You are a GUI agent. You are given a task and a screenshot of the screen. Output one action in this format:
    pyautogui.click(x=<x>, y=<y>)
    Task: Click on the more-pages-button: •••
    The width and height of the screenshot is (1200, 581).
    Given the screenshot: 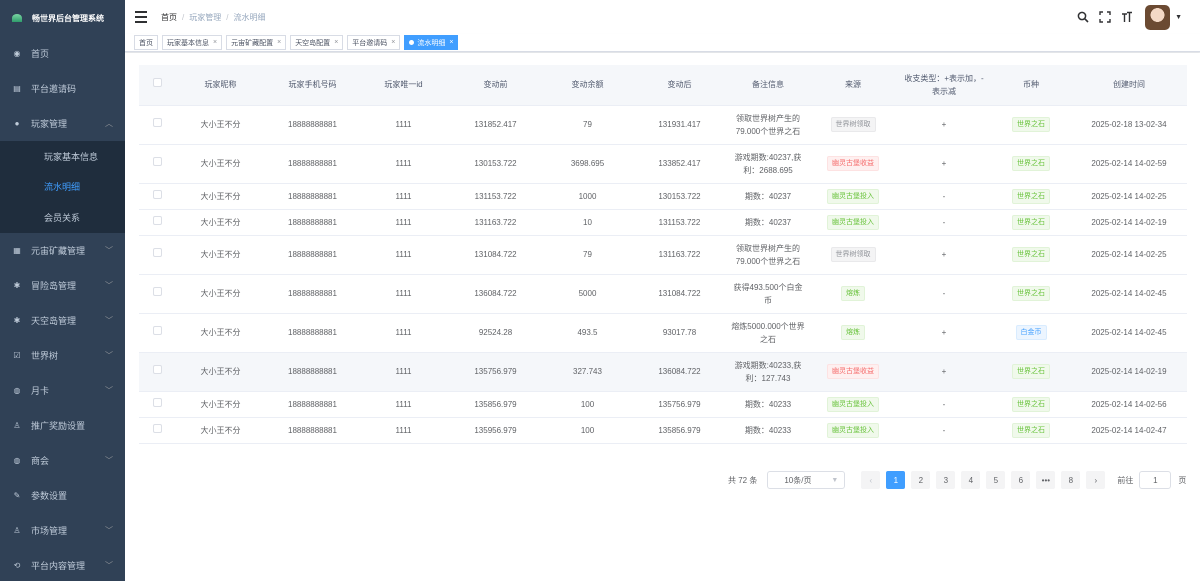 What is the action you would take?
    pyautogui.click(x=1046, y=480)
    